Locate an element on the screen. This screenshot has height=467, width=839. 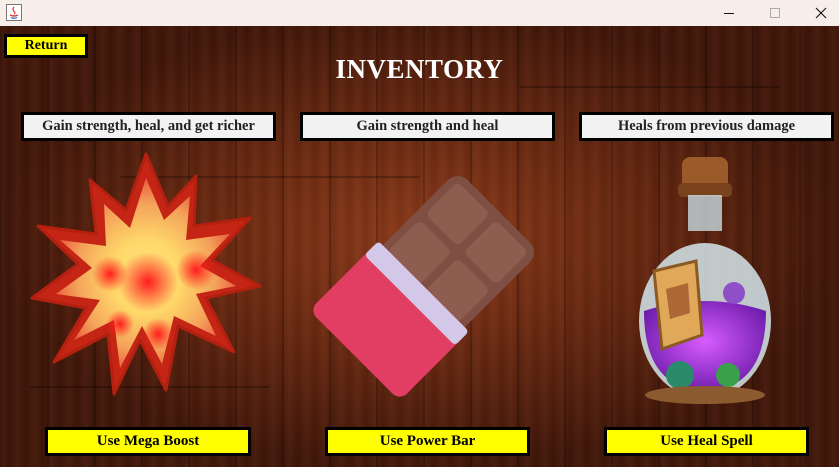
power-bar-description: Gain strength and heal is located at coordinates (427, 126).